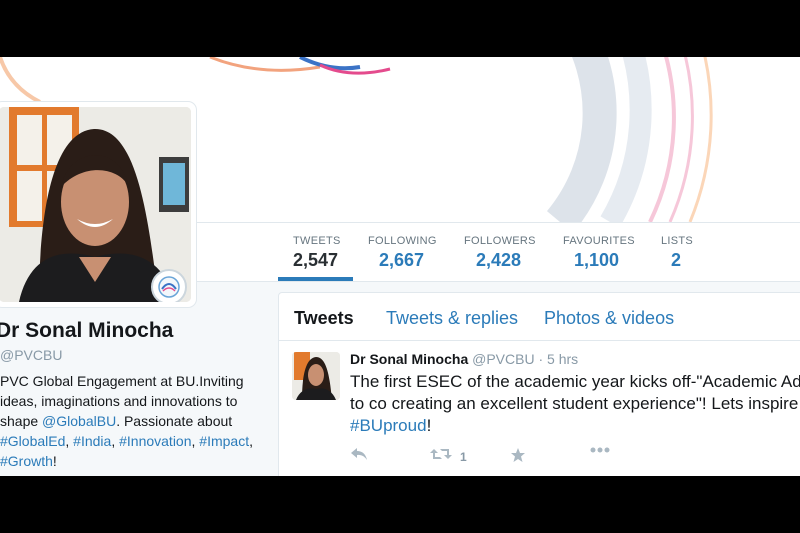 The height and width of the screenshot is (533, 800). I want to click on timeline-tabs: Tweets Tweets & replies Photos & videos, so click(539, 317).